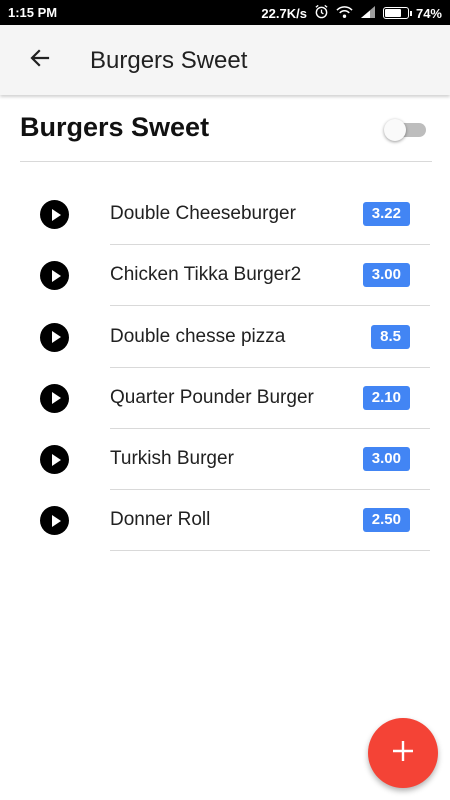 The height and width of the screenshot is (800, 450). What do you see at coordinates (226, 136) in the screenshot?
I see `header-row: Burgers Sweet` at bounding box center [226, 136].